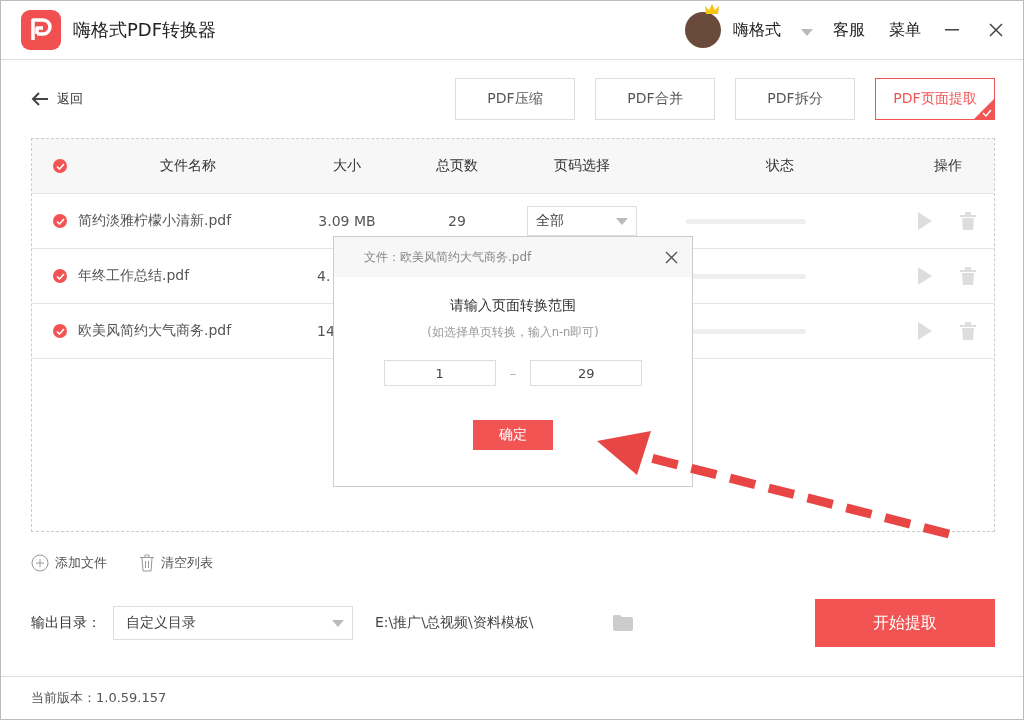 The image size is (1024, 720). I want to click on output-path: E:\推广\总视频\资料模板\, so click(454, 623).